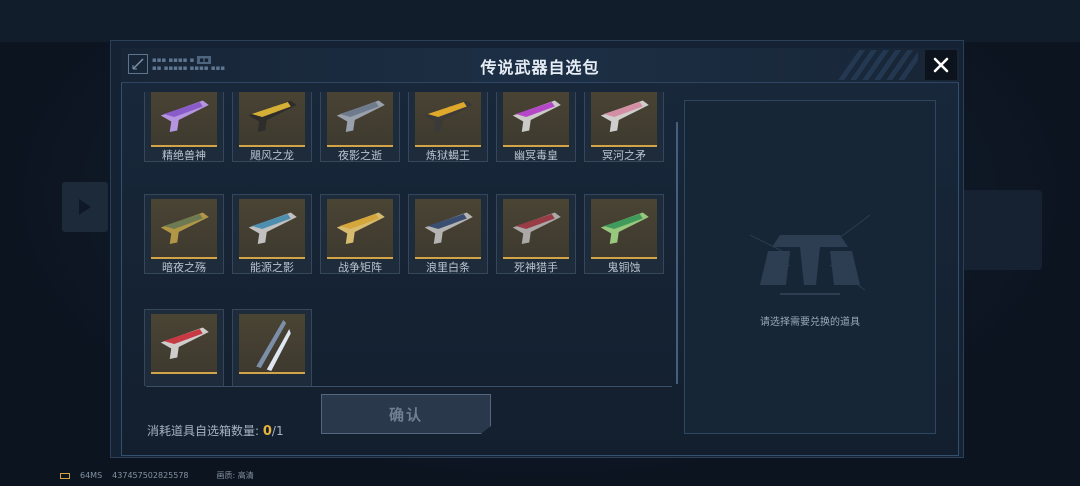 This screenshot has height=486, width=1080. What do you see at coordinates (878, 65) in the screenshot?
I see `title-stripes` at bounding box center [878, 65].